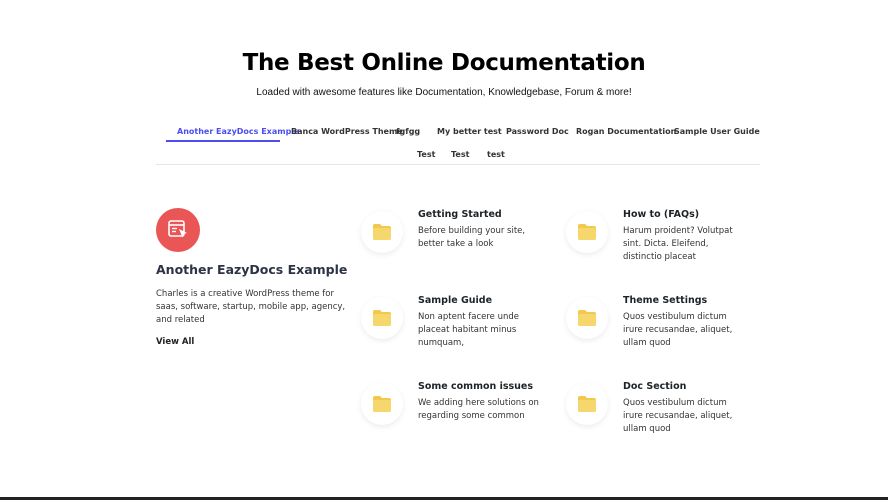 The height and width of the screenshot is (500, 888). Describe the element at coordinates (175, 342) in the screenshot. I see `view-all-link: View All` at that location.